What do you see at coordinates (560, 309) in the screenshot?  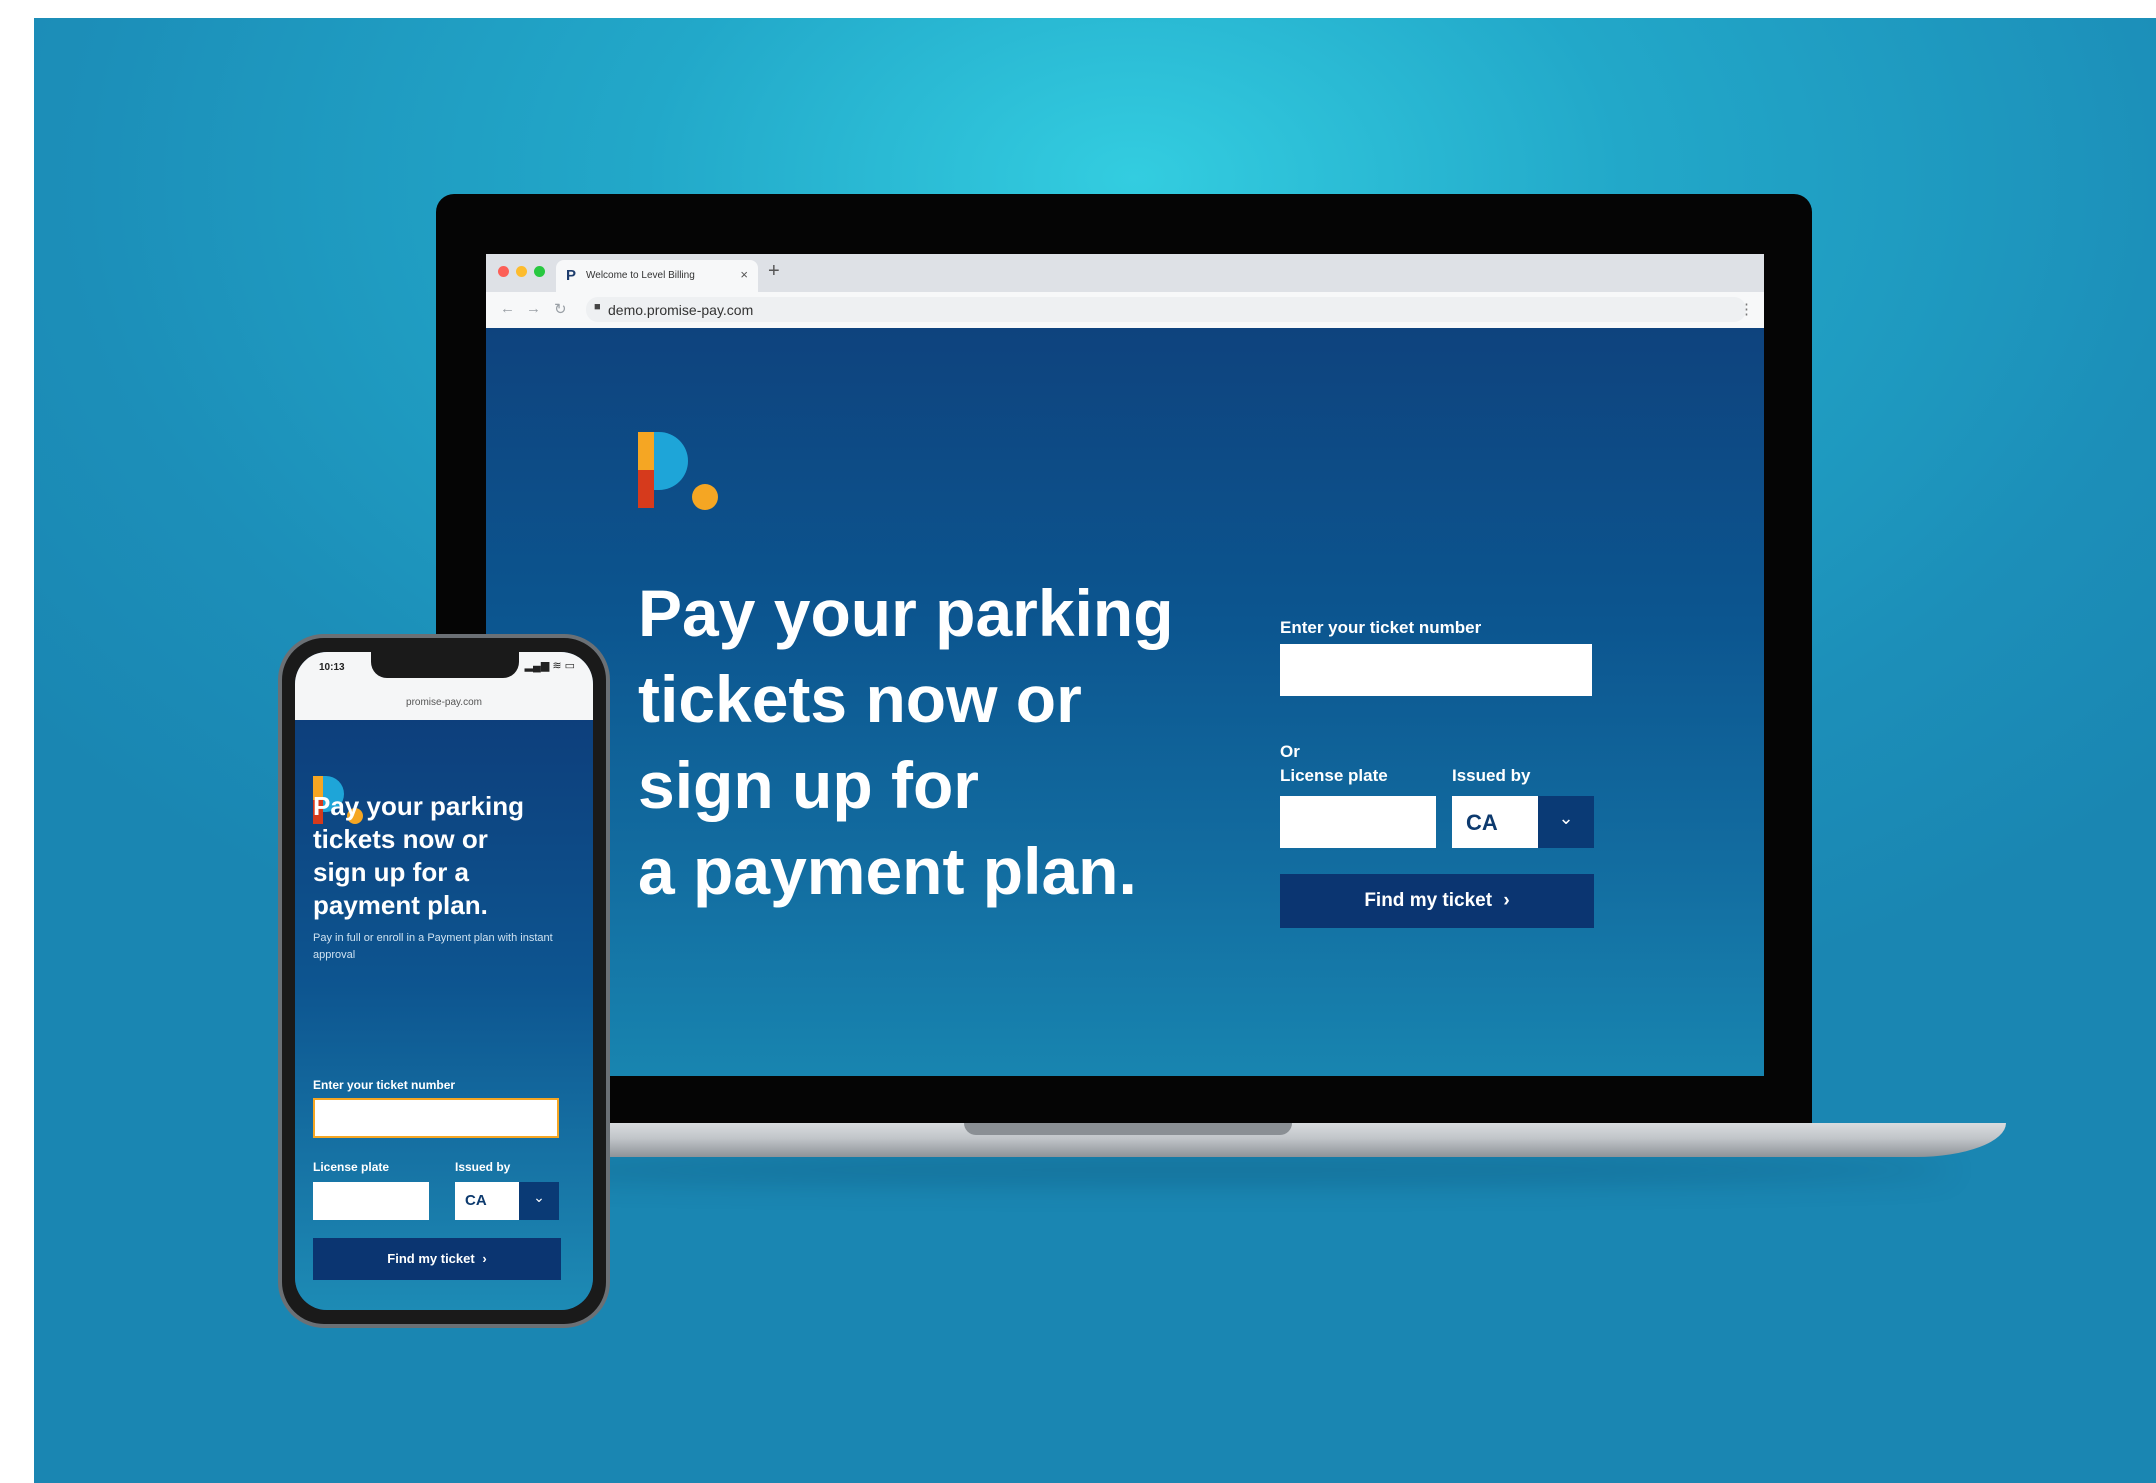 I see `reload-icon: ↻` at bounding box center [560, 309].